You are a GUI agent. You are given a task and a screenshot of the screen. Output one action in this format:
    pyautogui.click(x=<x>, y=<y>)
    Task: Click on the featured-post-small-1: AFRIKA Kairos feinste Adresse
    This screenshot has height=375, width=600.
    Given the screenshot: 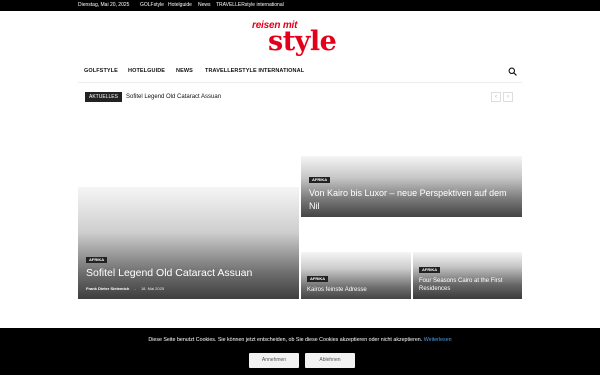 What is the action you would take?
    pyautogui.click(x=356, y=275)
    